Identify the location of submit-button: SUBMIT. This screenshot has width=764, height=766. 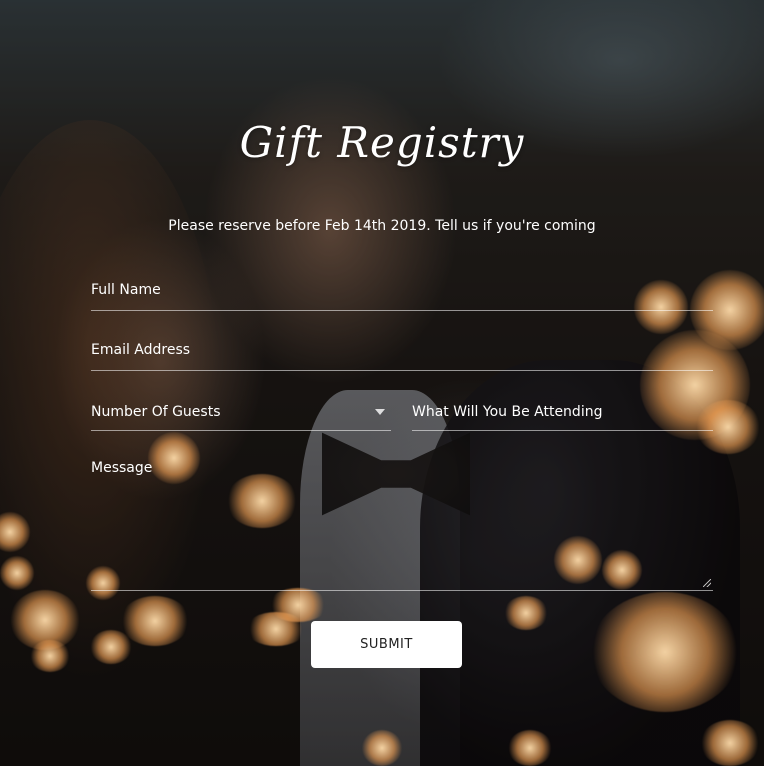
(386, 644).